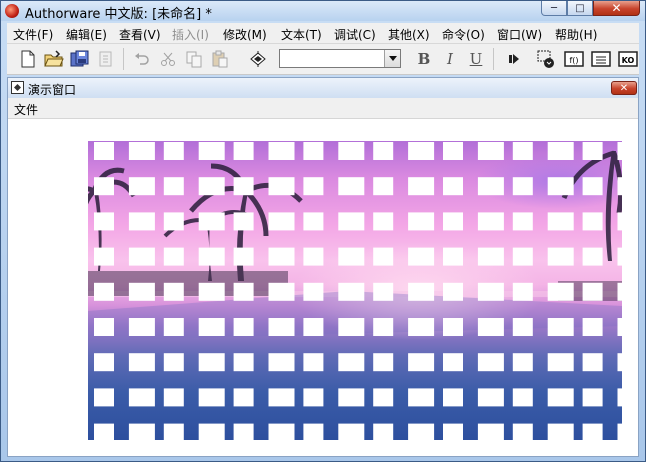 The height and width of the screenshot is (462, 646). I want to click on paste-icon, so click(220, 59).